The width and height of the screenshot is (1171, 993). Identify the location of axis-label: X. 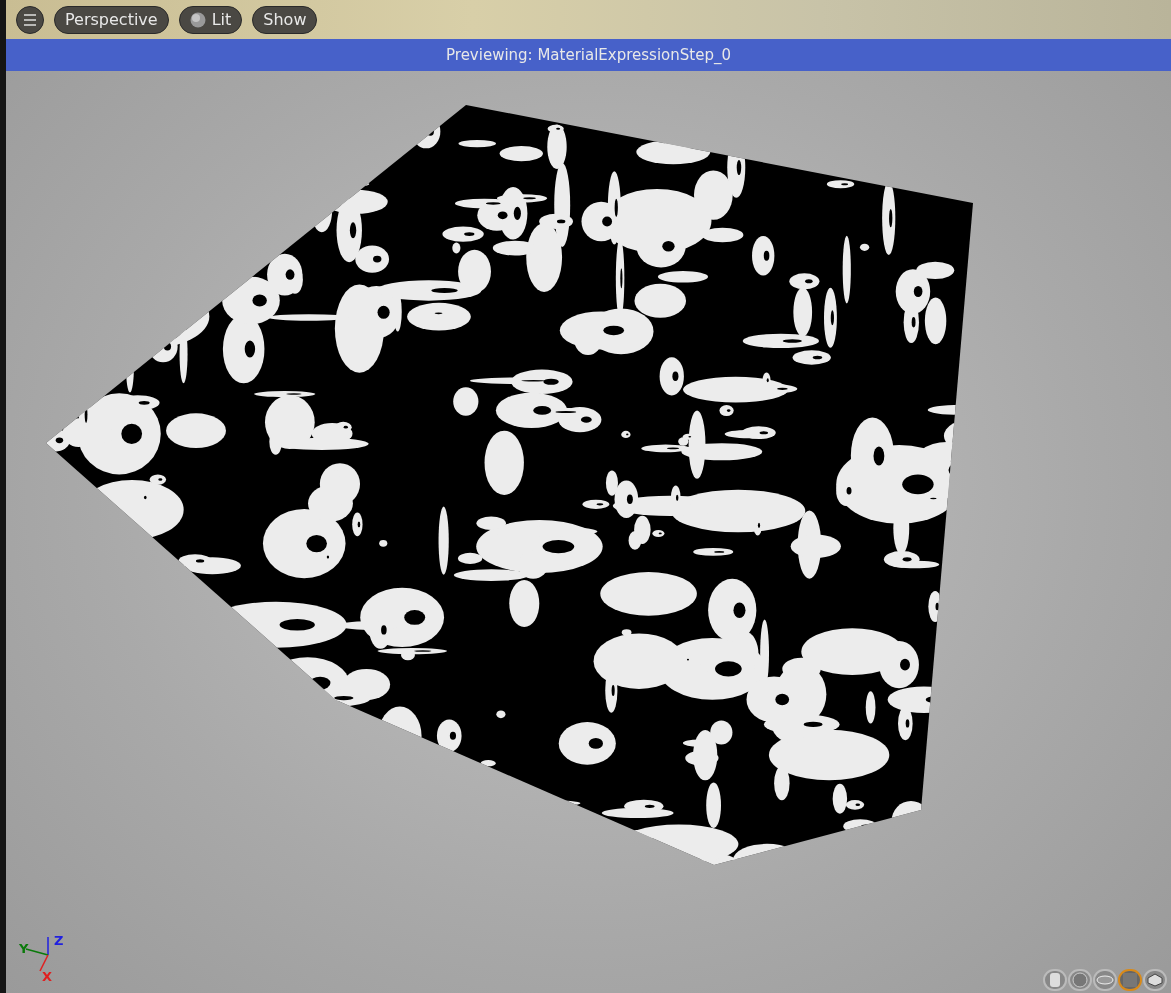
(47, 976).